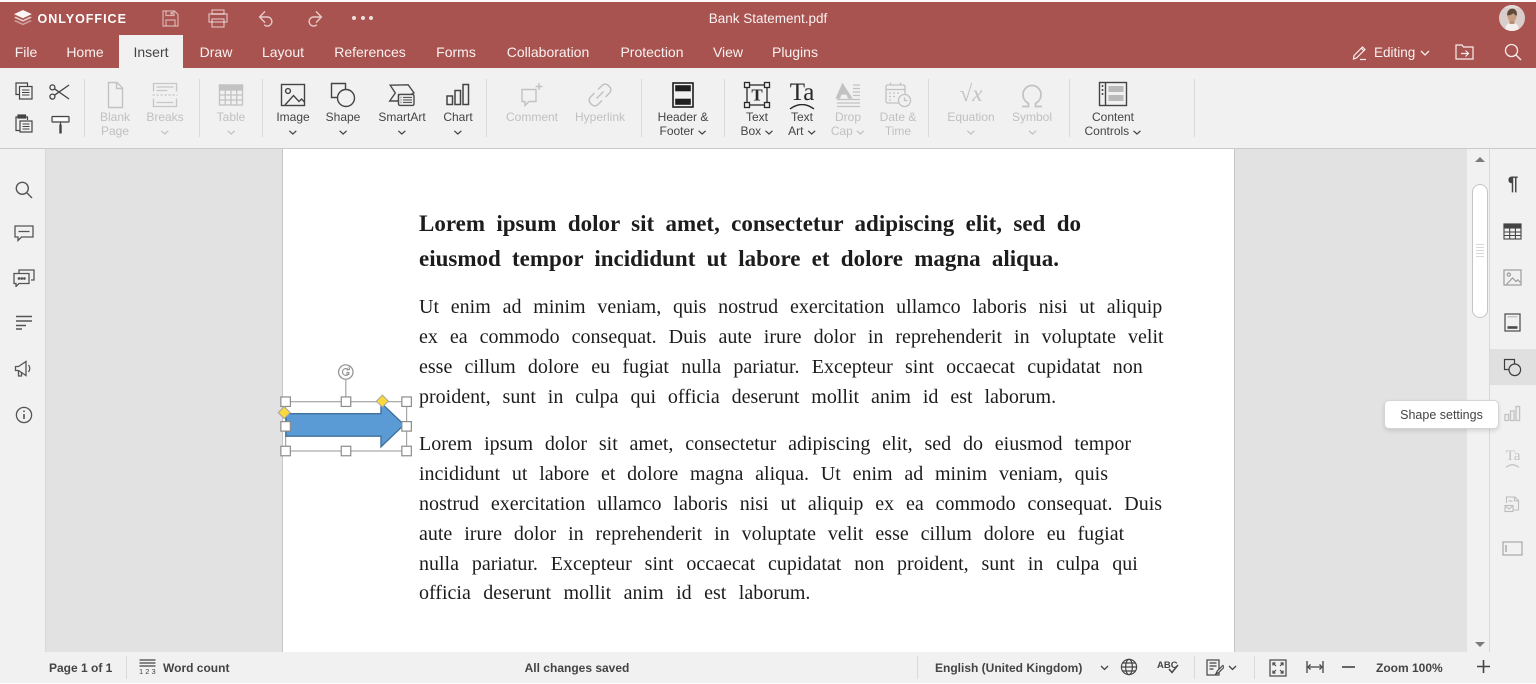 Image resolution: width=1536 pixels, height=684 pixels. What do you see at coordinates (757, 95) in the screenshot?
I see `svg-text: T` at bounding box center [757, 95].